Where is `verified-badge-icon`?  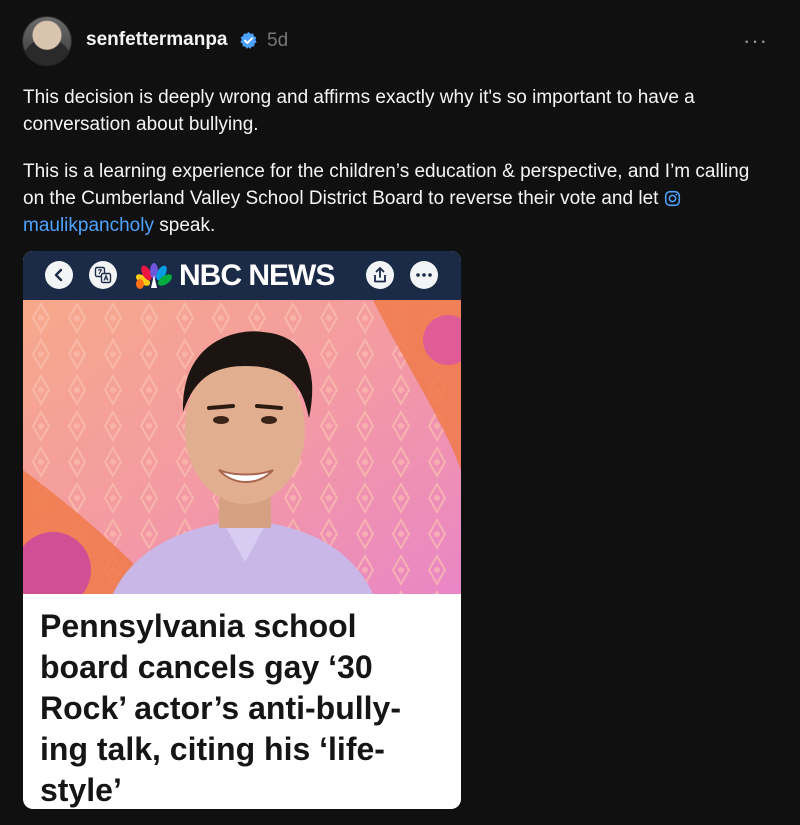
verified-badge-icon is located at coordinates (248, 40).